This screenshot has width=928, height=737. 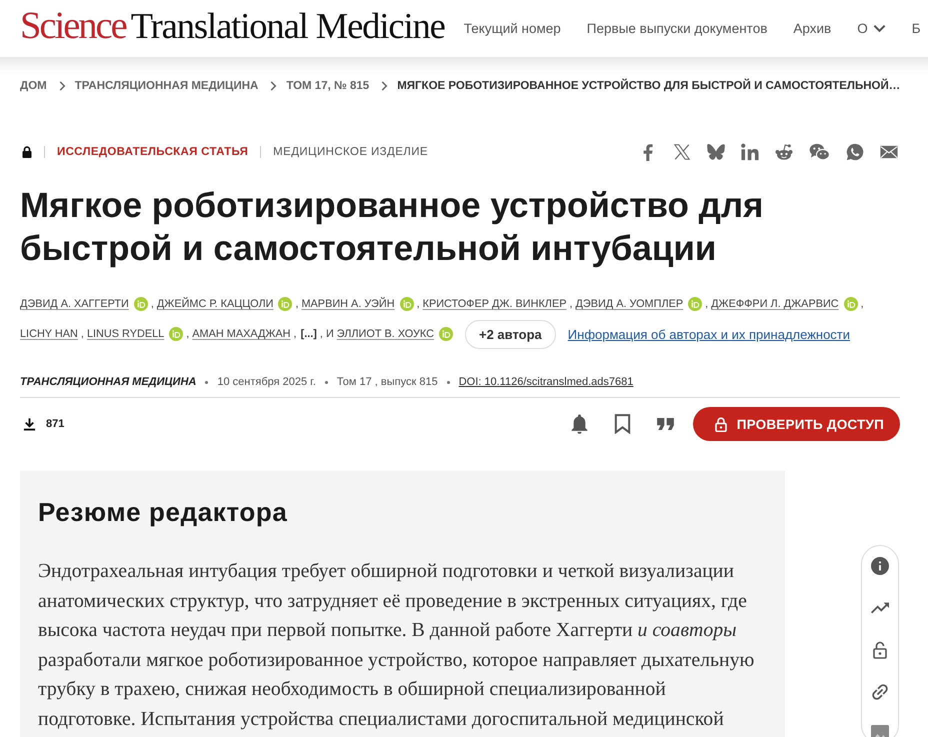 I want to click on omitted-authors-label: [...], so click(x=308, y=334).